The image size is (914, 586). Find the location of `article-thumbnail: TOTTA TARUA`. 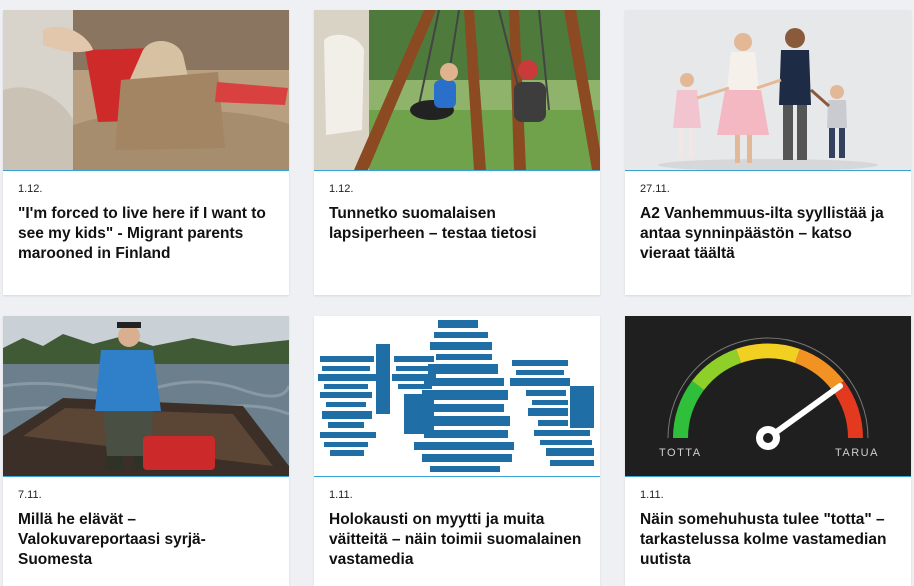

article-thumbnail: TOTTA TARUA is located at coordinates (768, 396).